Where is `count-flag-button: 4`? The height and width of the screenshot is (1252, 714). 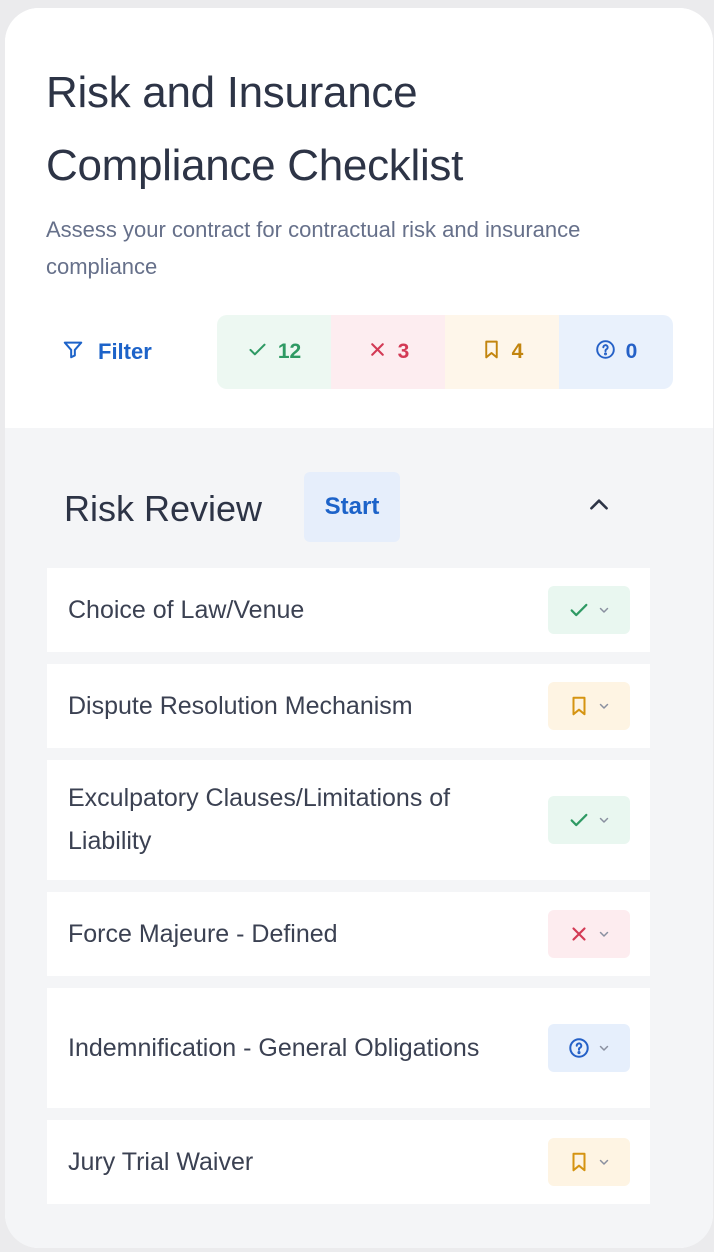 count-flag-button: 4 is located at coordinates (502, 352).